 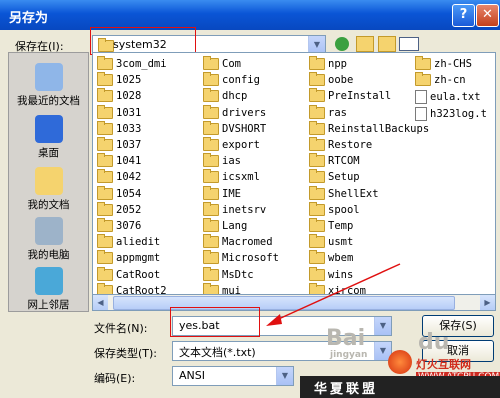 What do you see at coordinates (138, 258) in the screenshot?
I see `item-name: appmgmt` at bounding box center [138, 258].